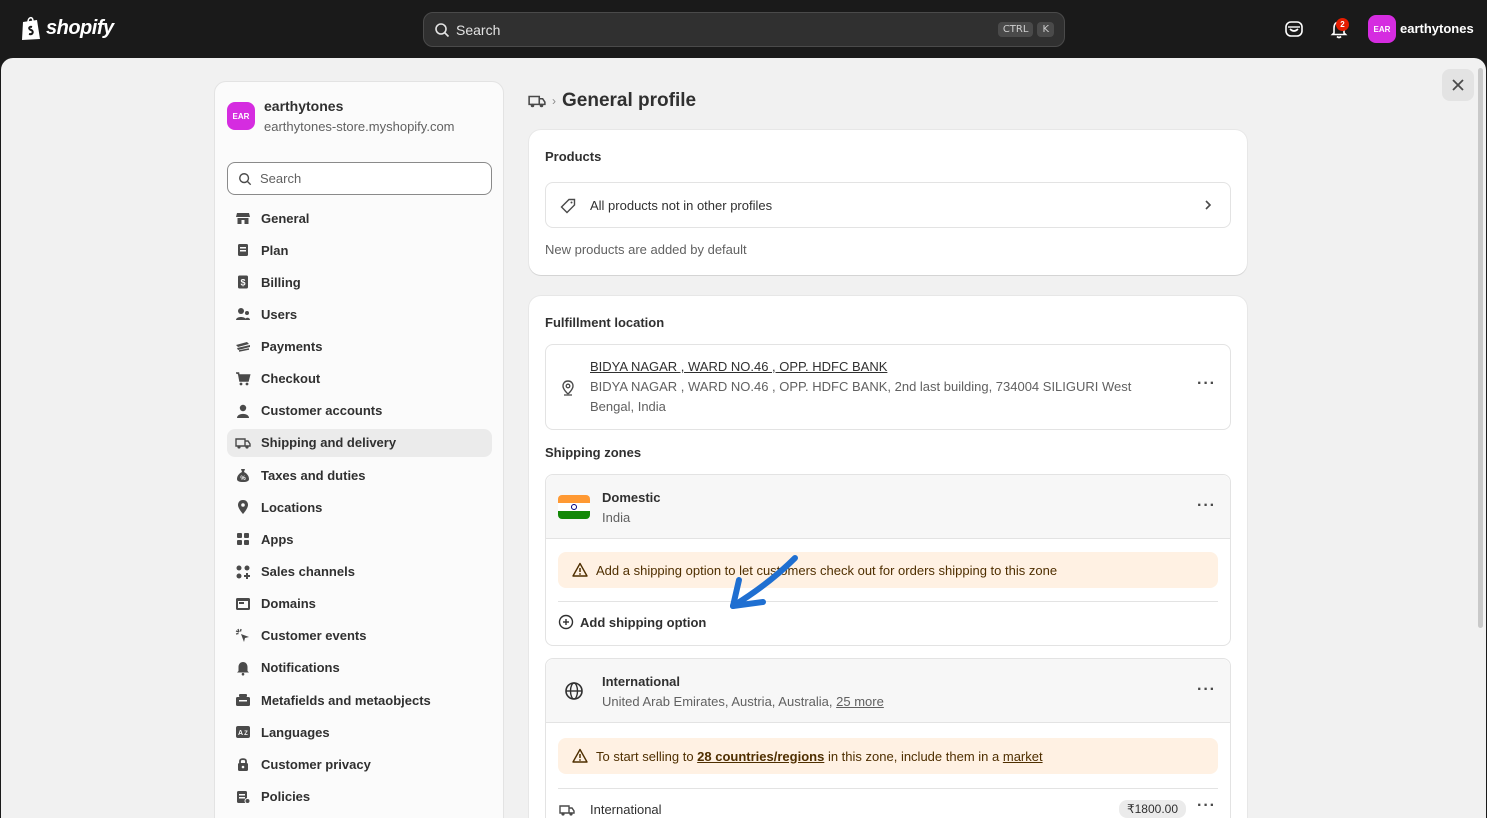 This screenshot has width=1487, height=818. Describe the element at coordinates (275, 250) in the screenshot. I see `sidebar-item-label: Plan` at that location.